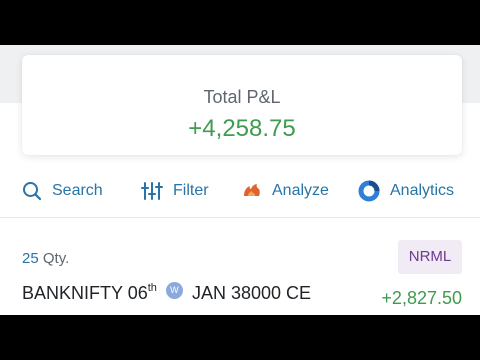 The width and height of the screenshot is (480, 360). What do you see at coordinates (32, 191) in the screenshot?
I see `search-icon` at bounding box center [32, 191].